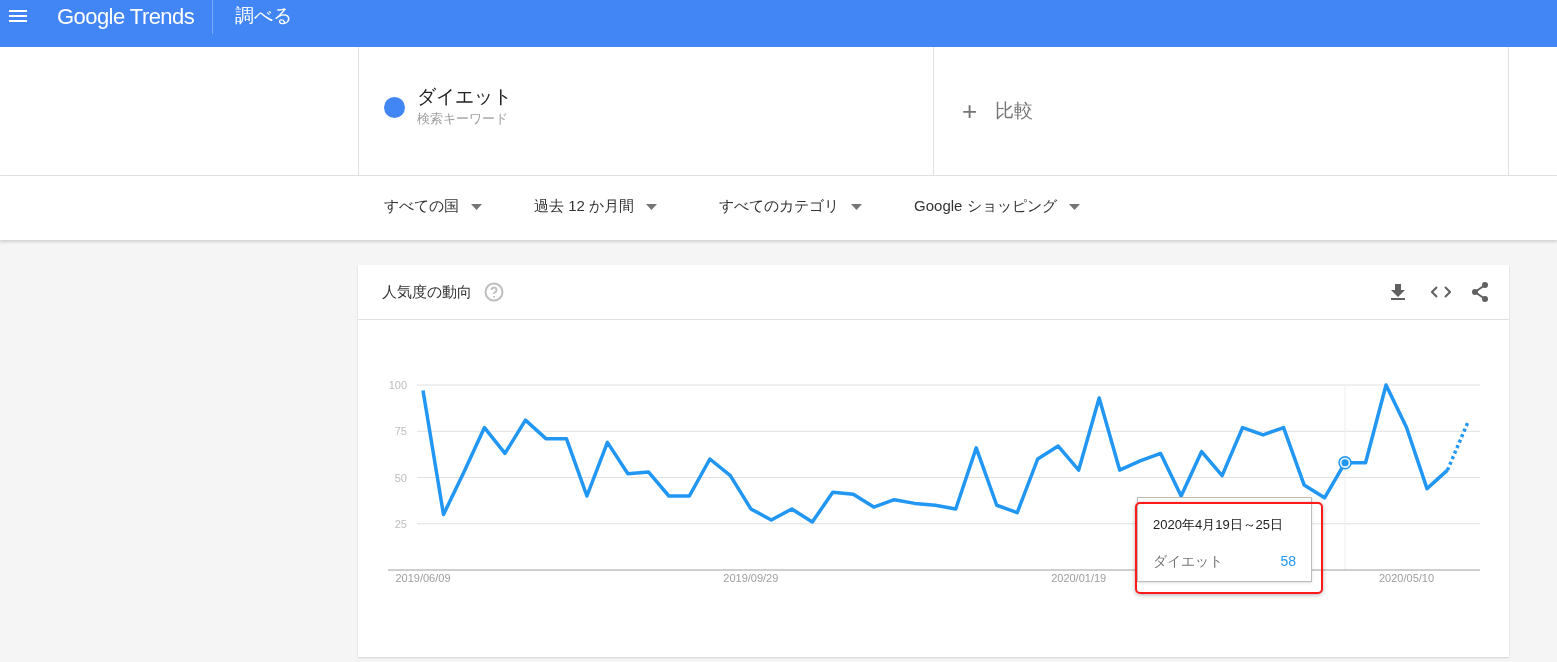 The height and width of the screenshot is (662, 1557). I want to click on share-icon, so click(1480, 292).